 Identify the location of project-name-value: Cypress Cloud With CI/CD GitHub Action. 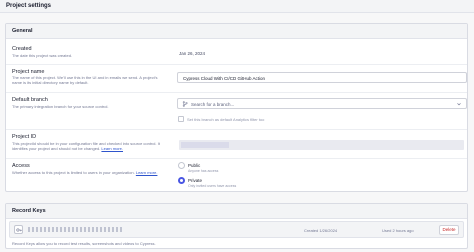
(224, 78).